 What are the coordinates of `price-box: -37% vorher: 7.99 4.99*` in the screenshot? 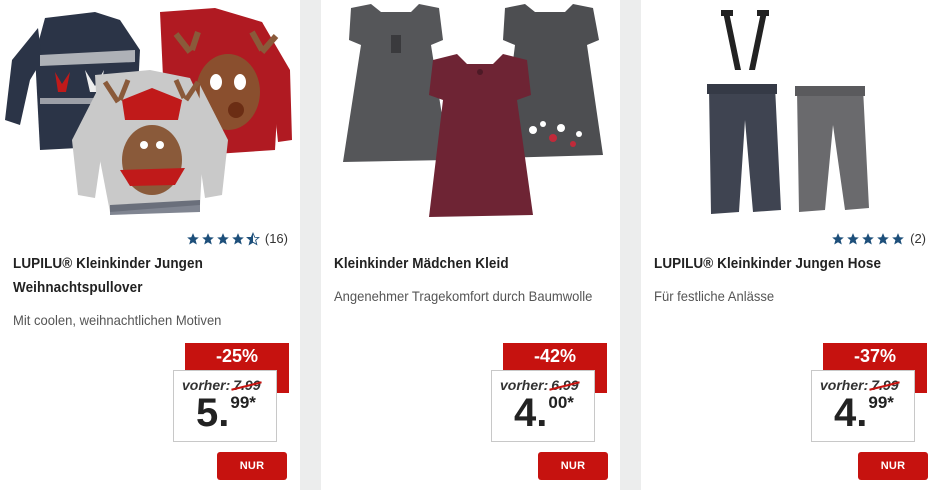 It's located at (869, 393).